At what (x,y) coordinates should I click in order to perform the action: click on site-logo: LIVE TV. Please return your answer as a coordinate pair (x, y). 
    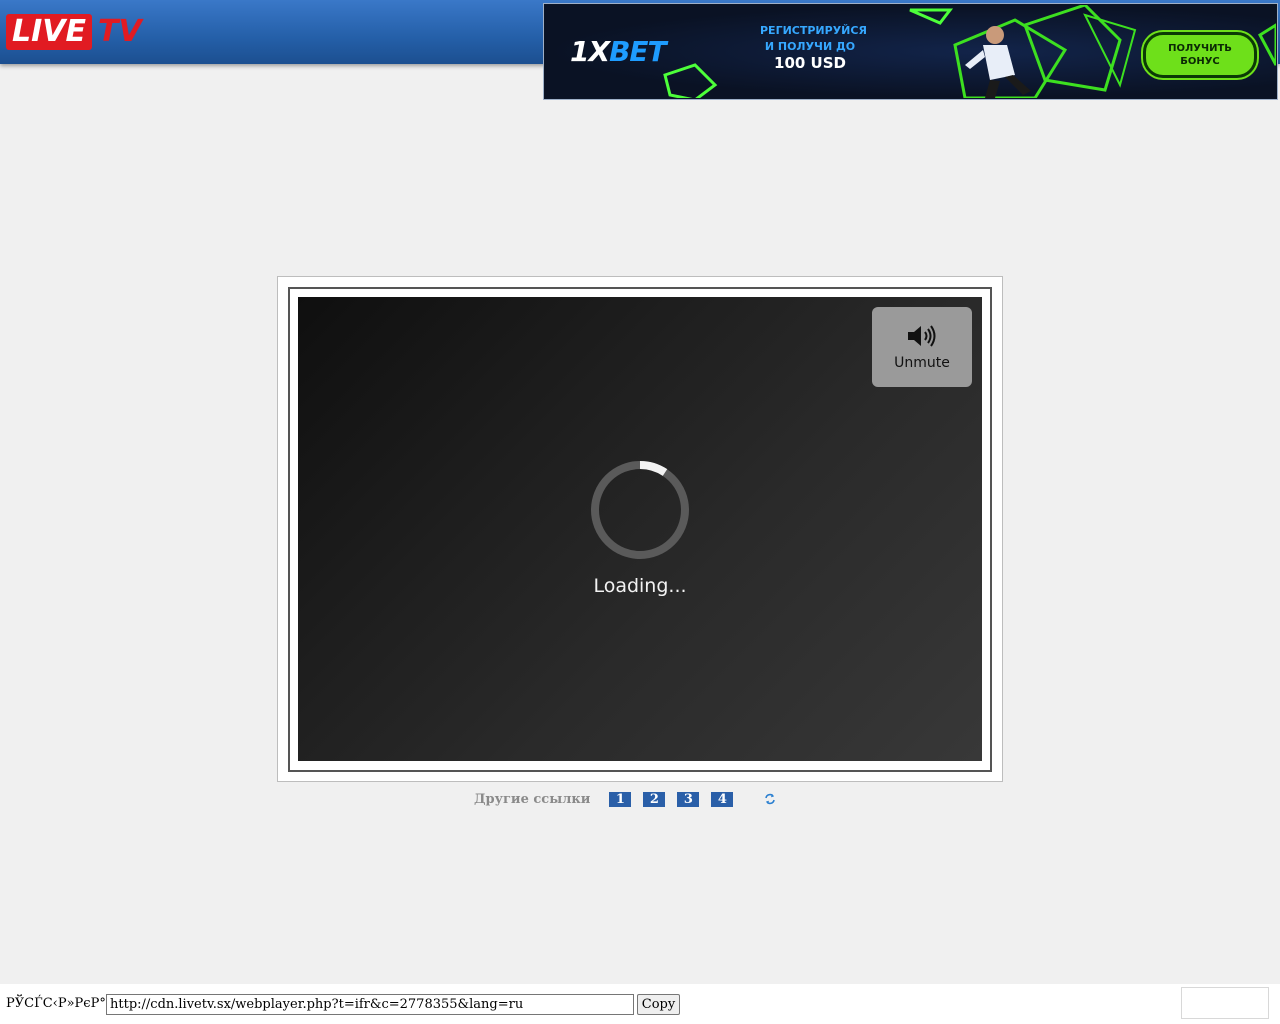
    Looking at the image, I should click on (74, 32).